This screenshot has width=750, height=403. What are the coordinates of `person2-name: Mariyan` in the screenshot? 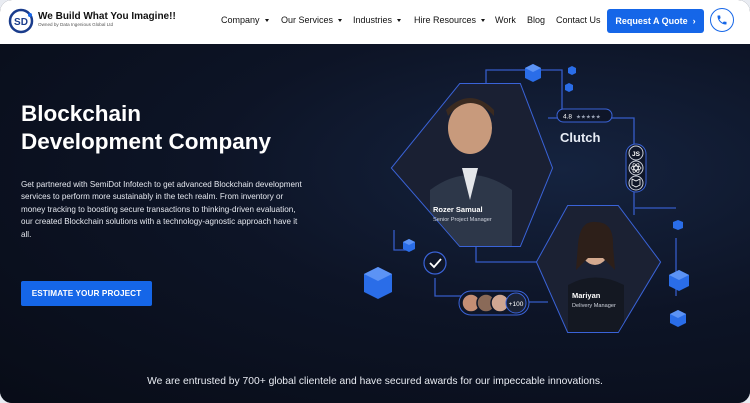 It's located at (586, 295).